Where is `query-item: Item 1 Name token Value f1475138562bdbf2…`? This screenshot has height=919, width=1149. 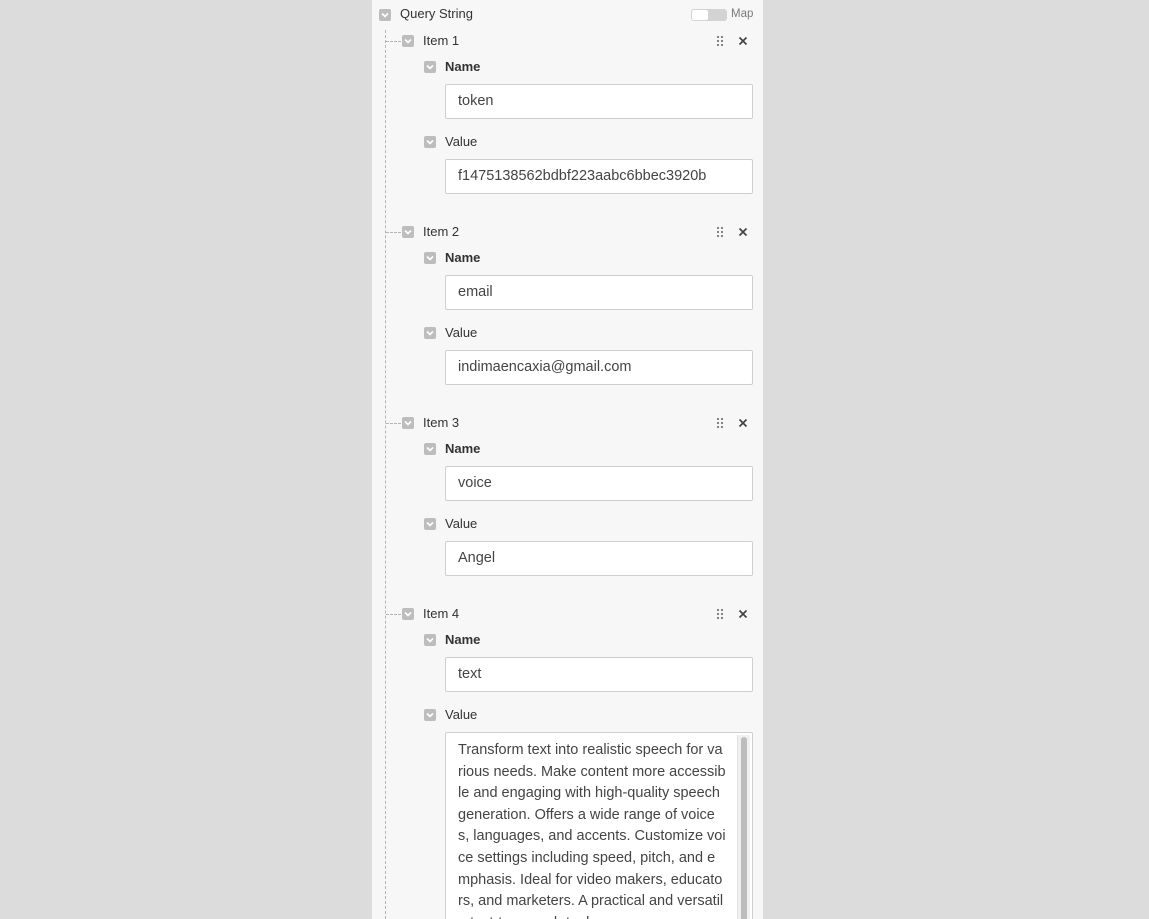 query-item: Item 1 Name token Value f1475138562bdbf2… is located at coordinates (567, 100).